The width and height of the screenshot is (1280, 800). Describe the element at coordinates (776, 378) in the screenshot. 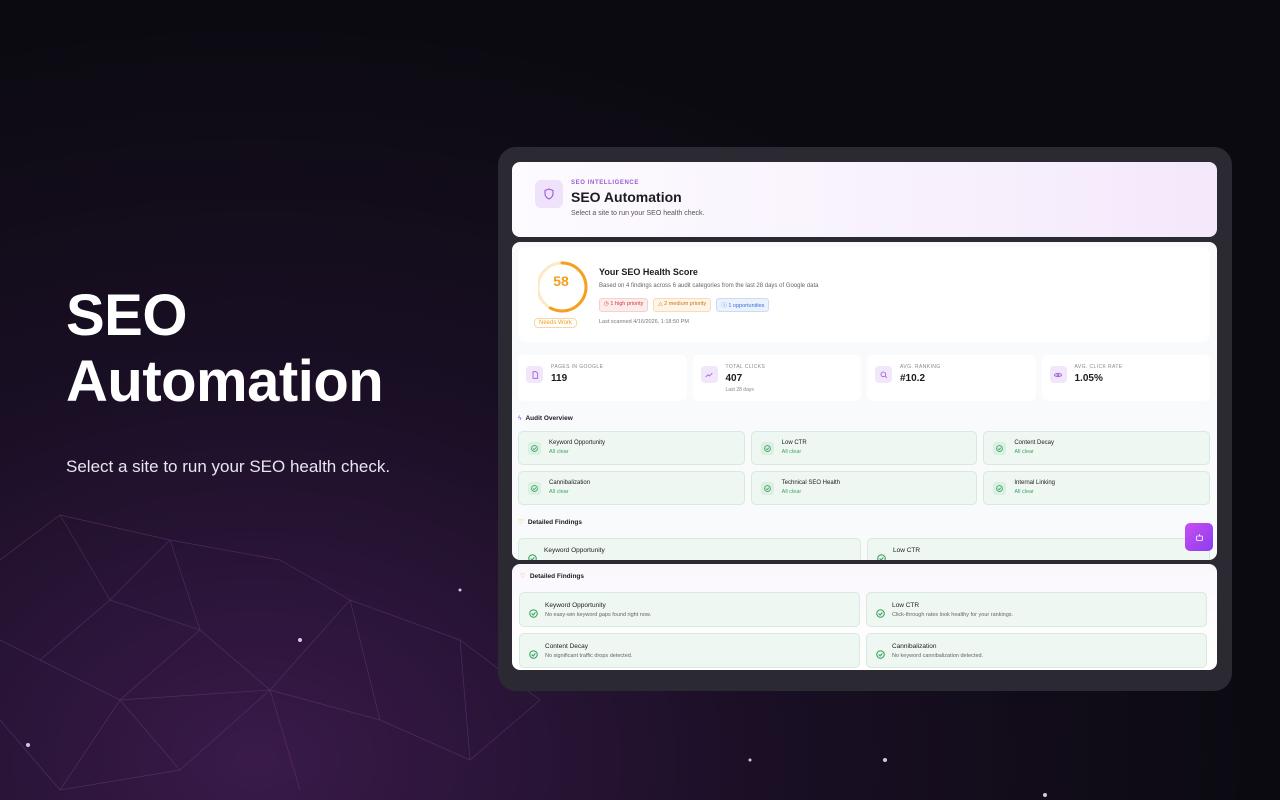

I see `stat-clicks: TOTAL CLICKS 407 Last 28 days` at that location.